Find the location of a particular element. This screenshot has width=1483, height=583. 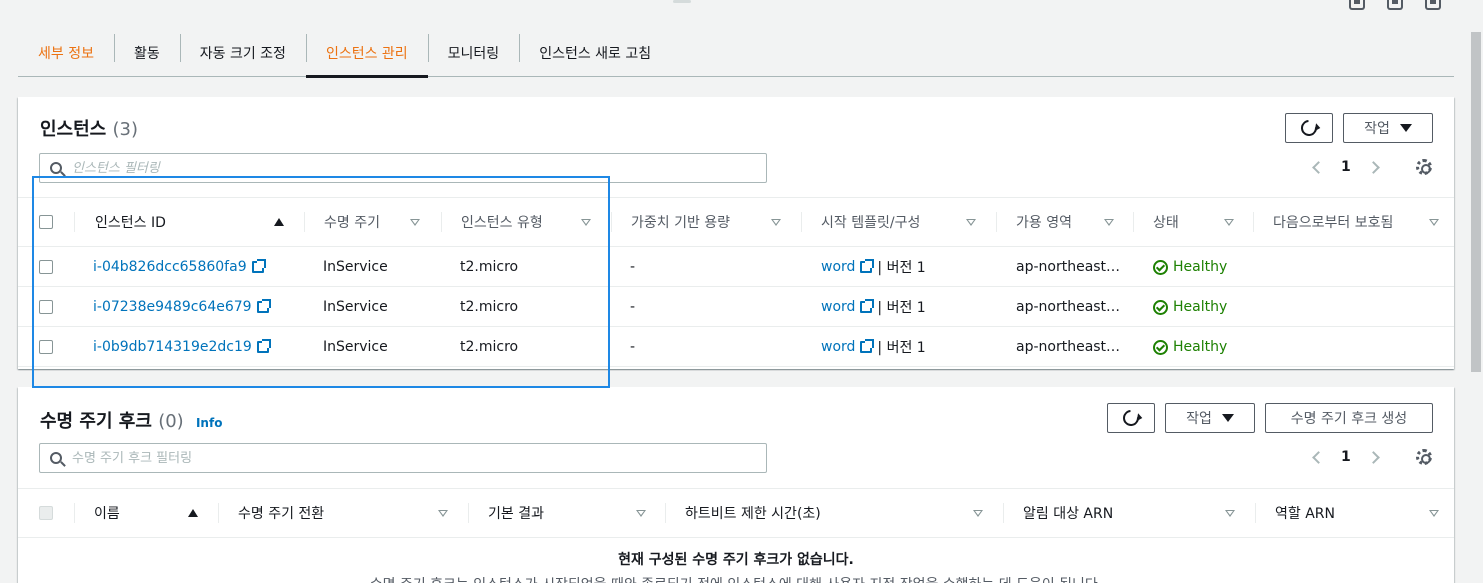

col-availability-zone-label: 가용 영역 is located at coordinates (1044, 223).